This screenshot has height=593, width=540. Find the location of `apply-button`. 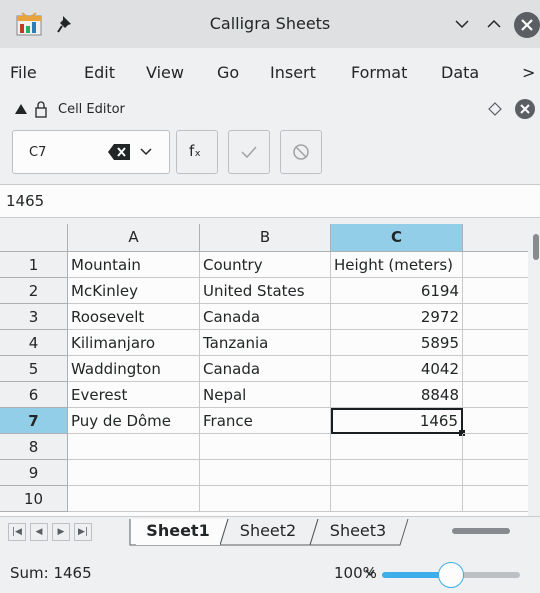

apply-button is located at coordinates (249, 152).